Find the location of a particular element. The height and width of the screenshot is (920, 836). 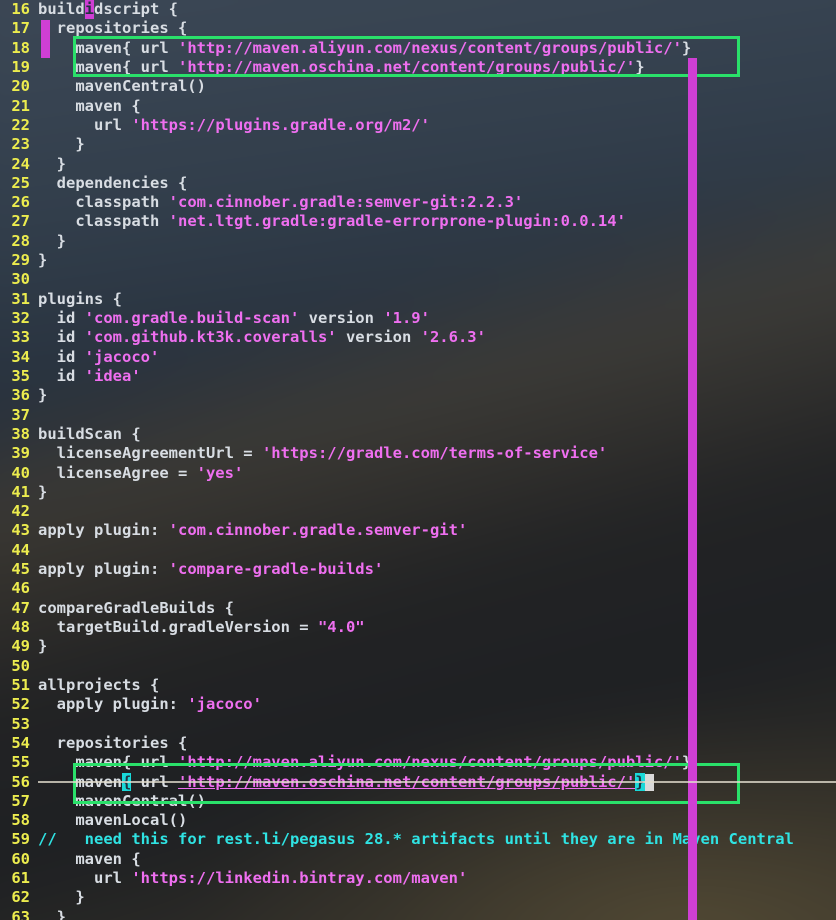

code-line-content: licenseAgree = 'yes' is located at coordinates (141, 472).